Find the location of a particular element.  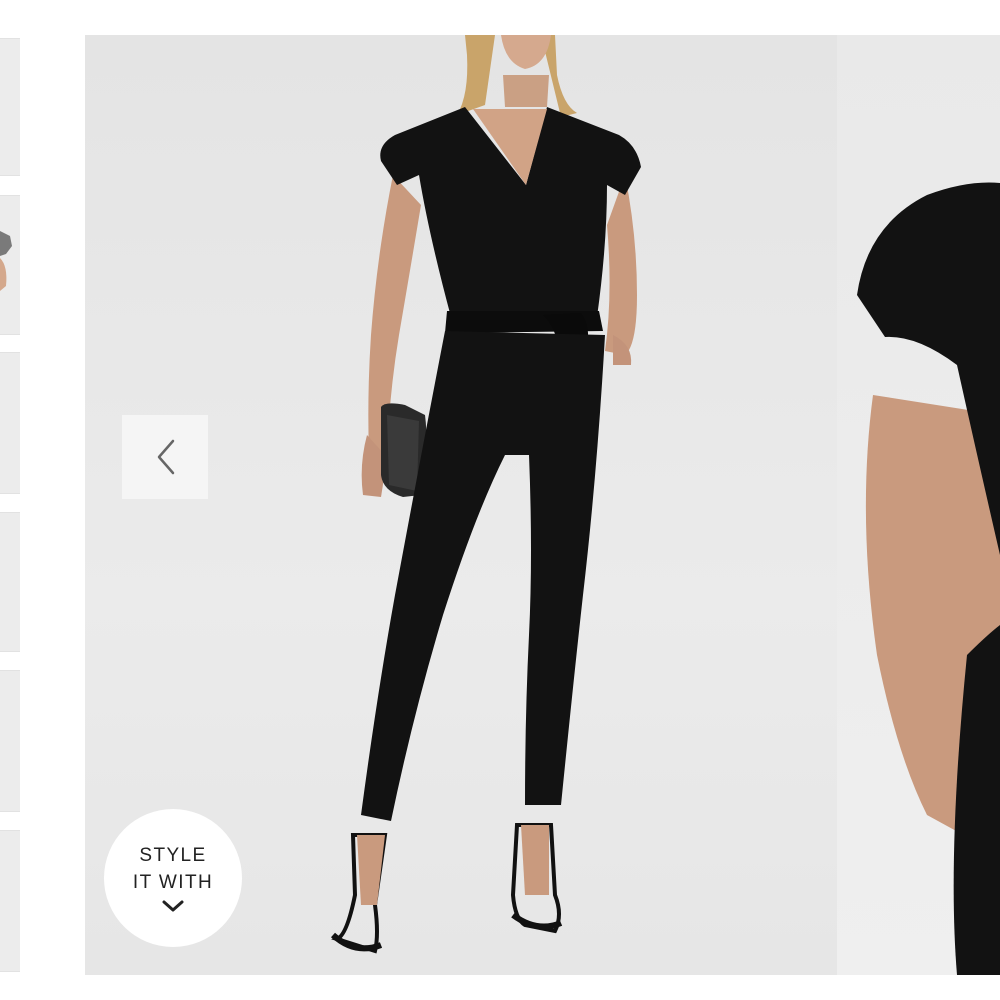

previous-image-button is located at coordinates (165, 457).